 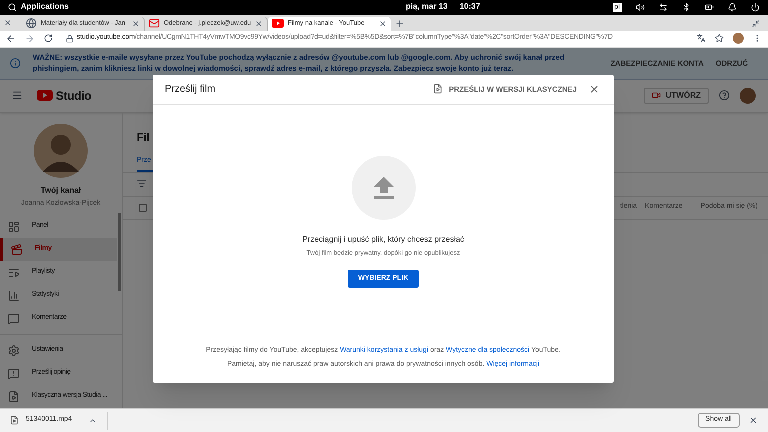 What do you see at coordinates (143, 208) in the screenshot?
I see `checkbox` at bounding box center [143, 208].